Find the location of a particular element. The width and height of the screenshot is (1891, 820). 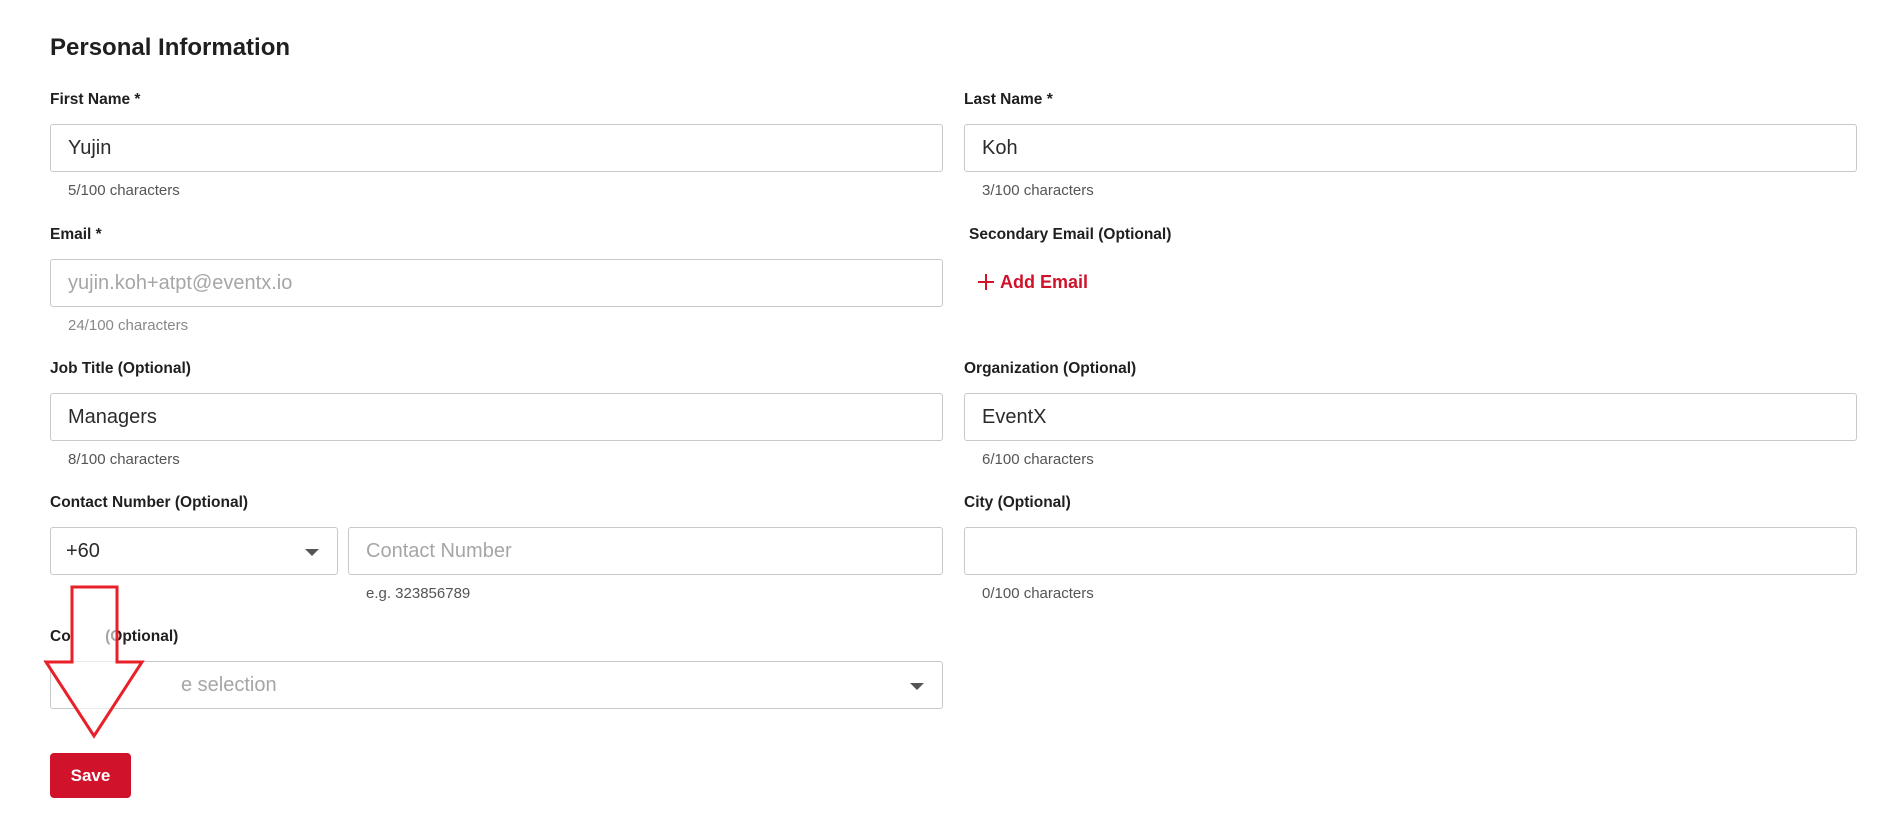

contact-number-label: Contact Number (Optional) is located at coordinates (149, 502).